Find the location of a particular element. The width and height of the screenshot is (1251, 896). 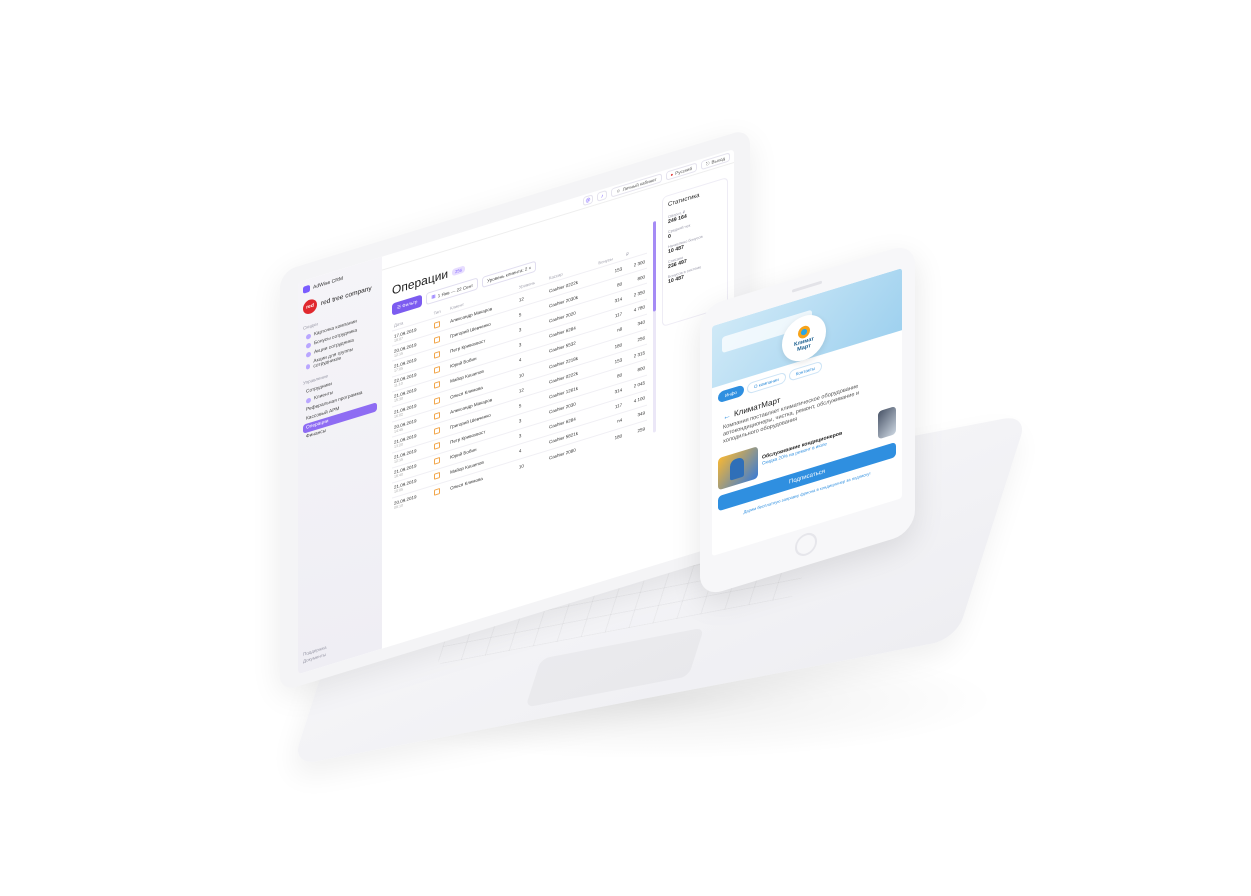

phone-speaker is located at coordinates (807, 286).